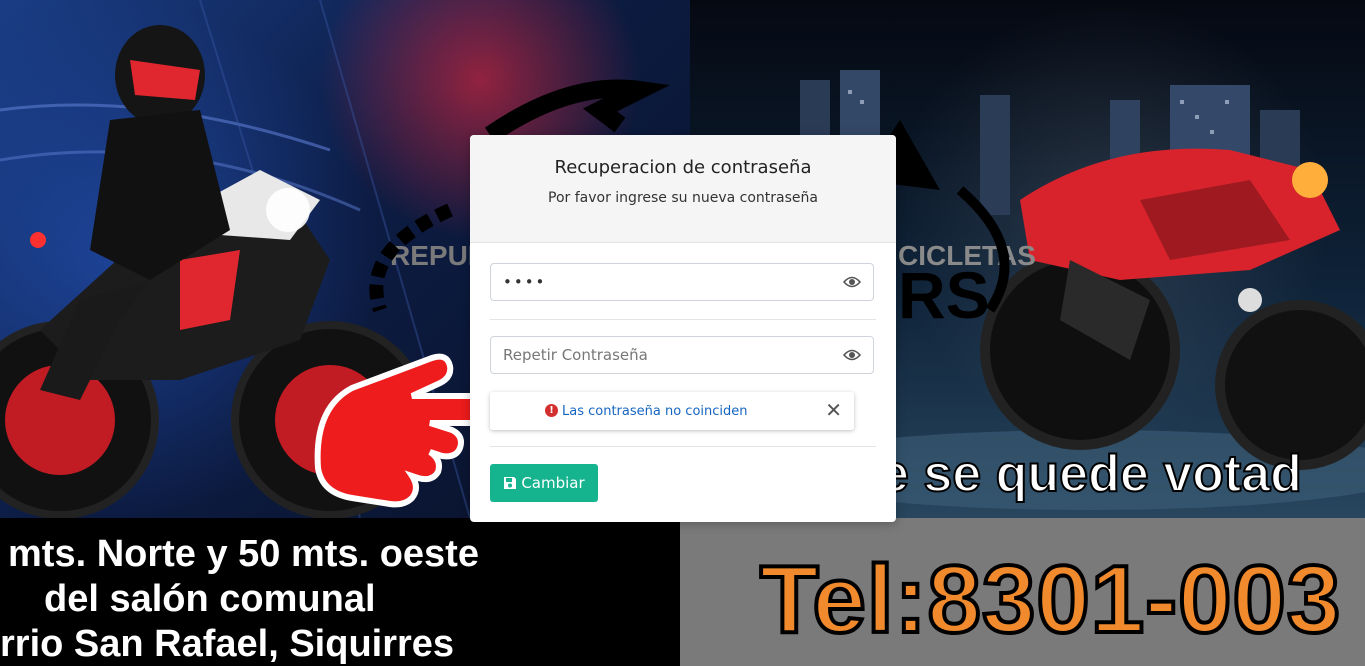 The height and width of the screenshot is (666, 1365). I want to click on repeat-password-input, so click(668, 355).